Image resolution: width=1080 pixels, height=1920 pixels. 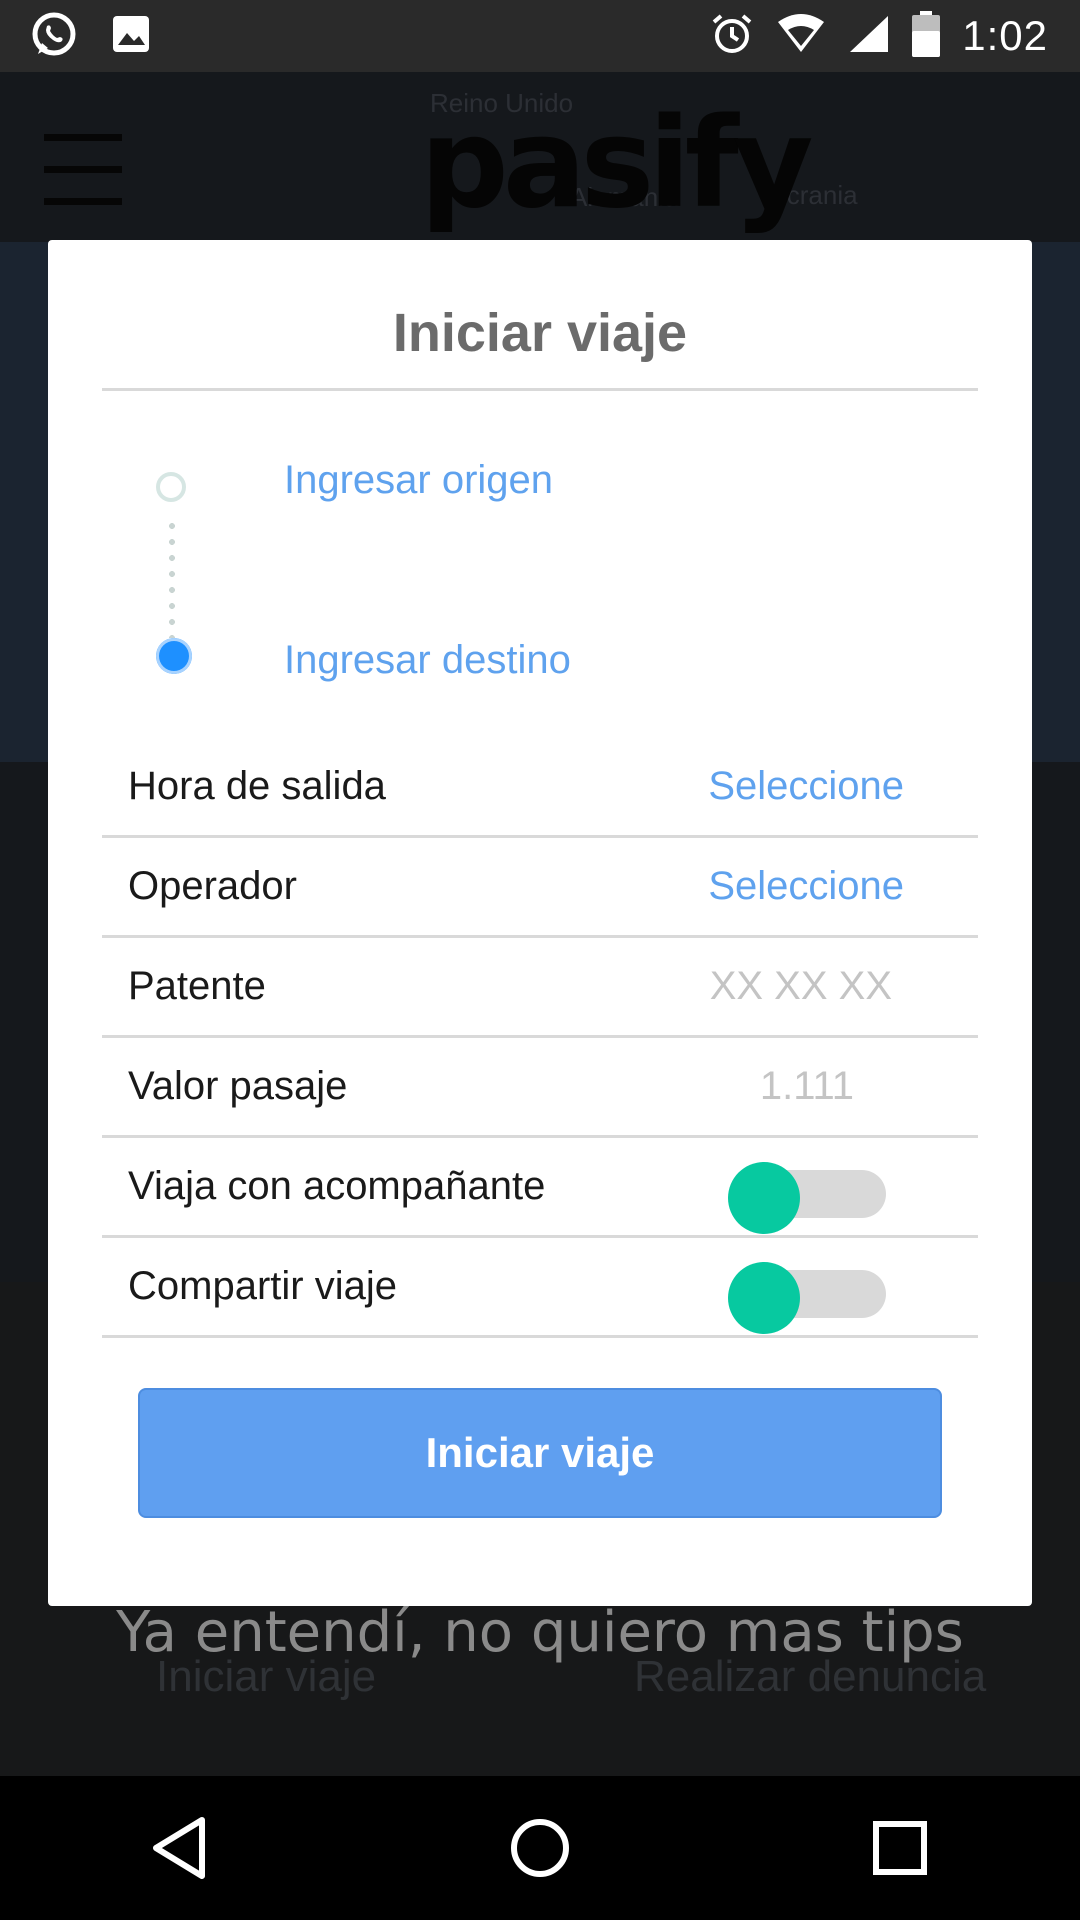 I want to click on menu-icon, so click(x=83, y=169).